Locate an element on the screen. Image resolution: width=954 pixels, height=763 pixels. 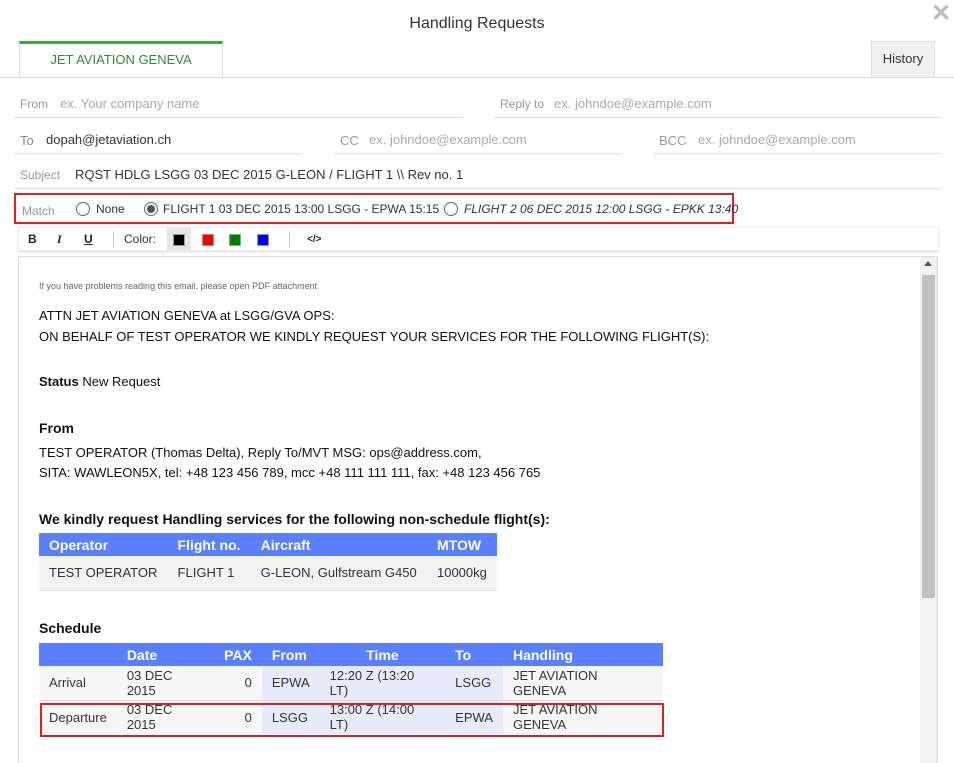
table-header: To is located at coordinates (474, 654).